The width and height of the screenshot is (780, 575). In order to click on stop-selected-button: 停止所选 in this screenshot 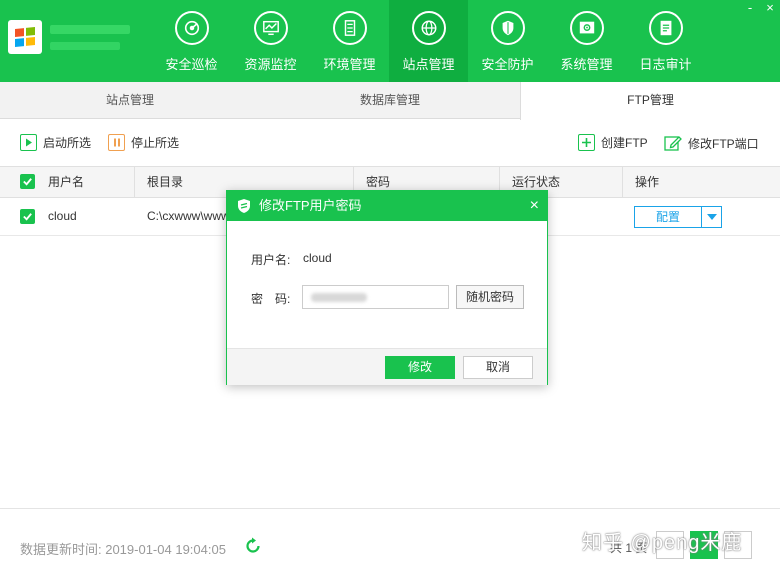, I will do `click(143, 142)`.